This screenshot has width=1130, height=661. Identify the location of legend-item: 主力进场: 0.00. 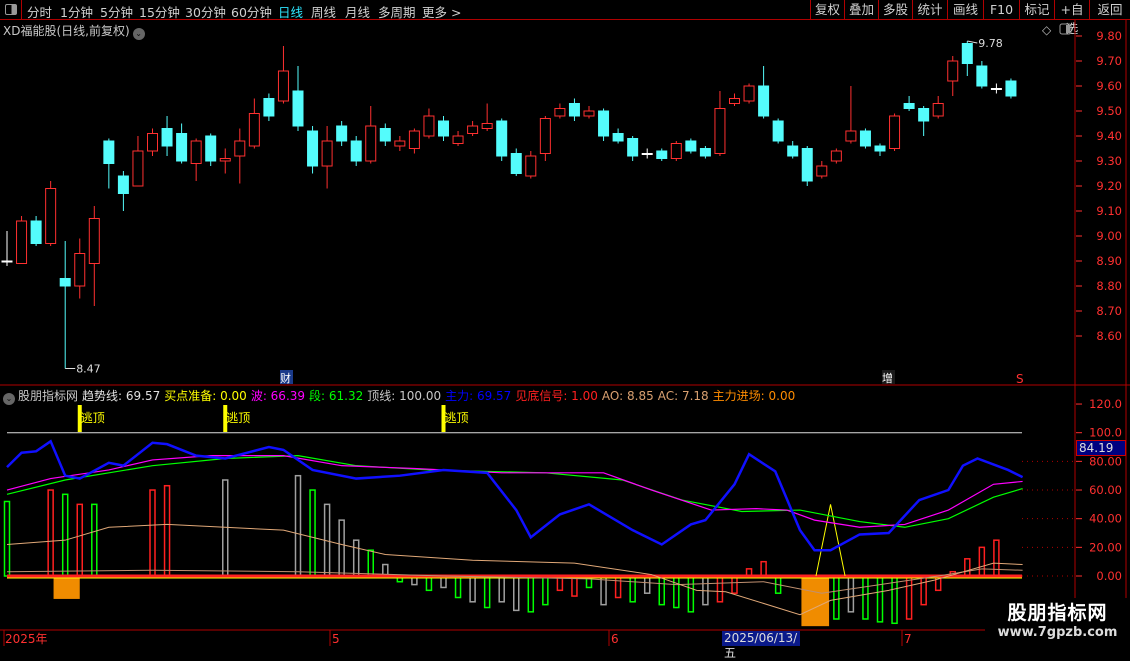
(754, 396).